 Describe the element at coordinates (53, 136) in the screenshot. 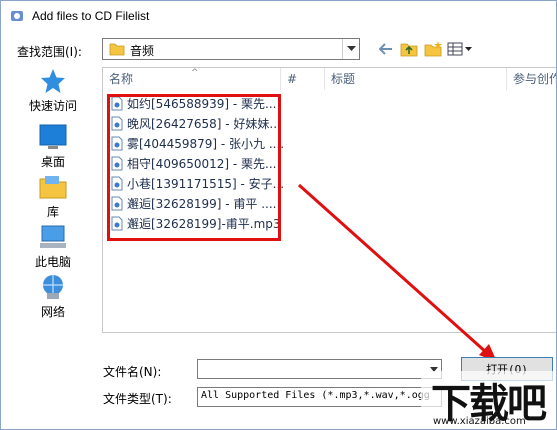

I see `desktop-icon` at that location.